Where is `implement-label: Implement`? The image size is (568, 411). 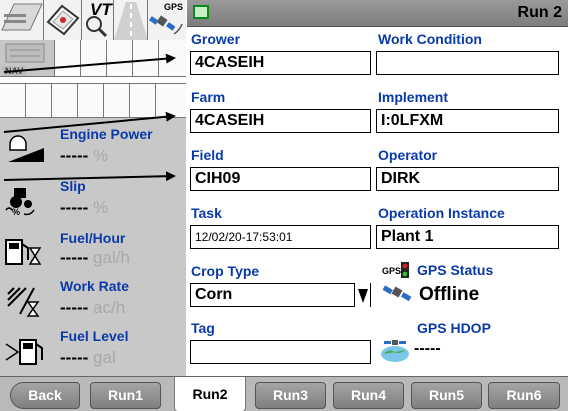 implement-label: Implement is located at coordinates (413, 97).